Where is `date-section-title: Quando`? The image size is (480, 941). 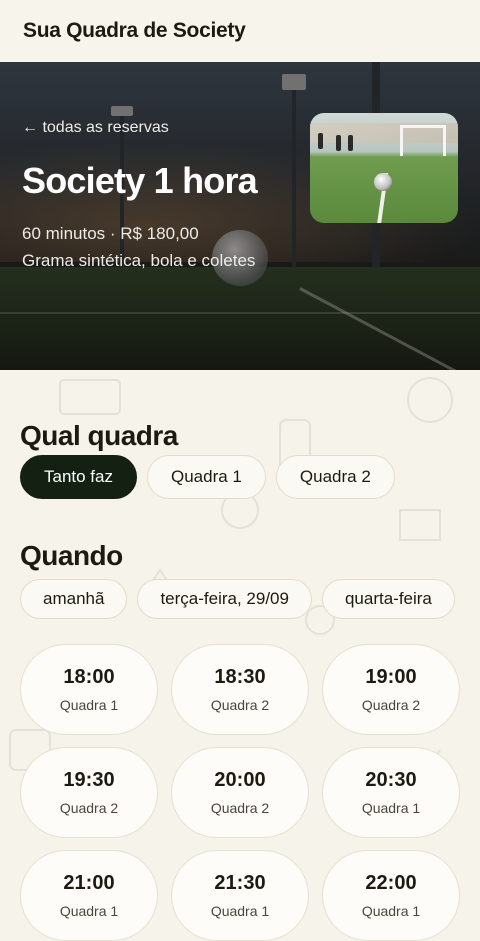 date-section-title: Quando is located at coordinates (71, 555).